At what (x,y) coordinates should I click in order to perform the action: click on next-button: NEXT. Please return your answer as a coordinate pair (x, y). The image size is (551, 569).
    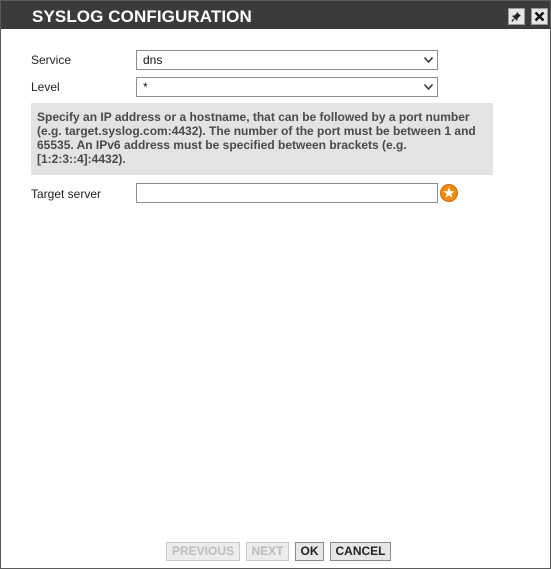
    Looking at the image, I should click on (267, 551).